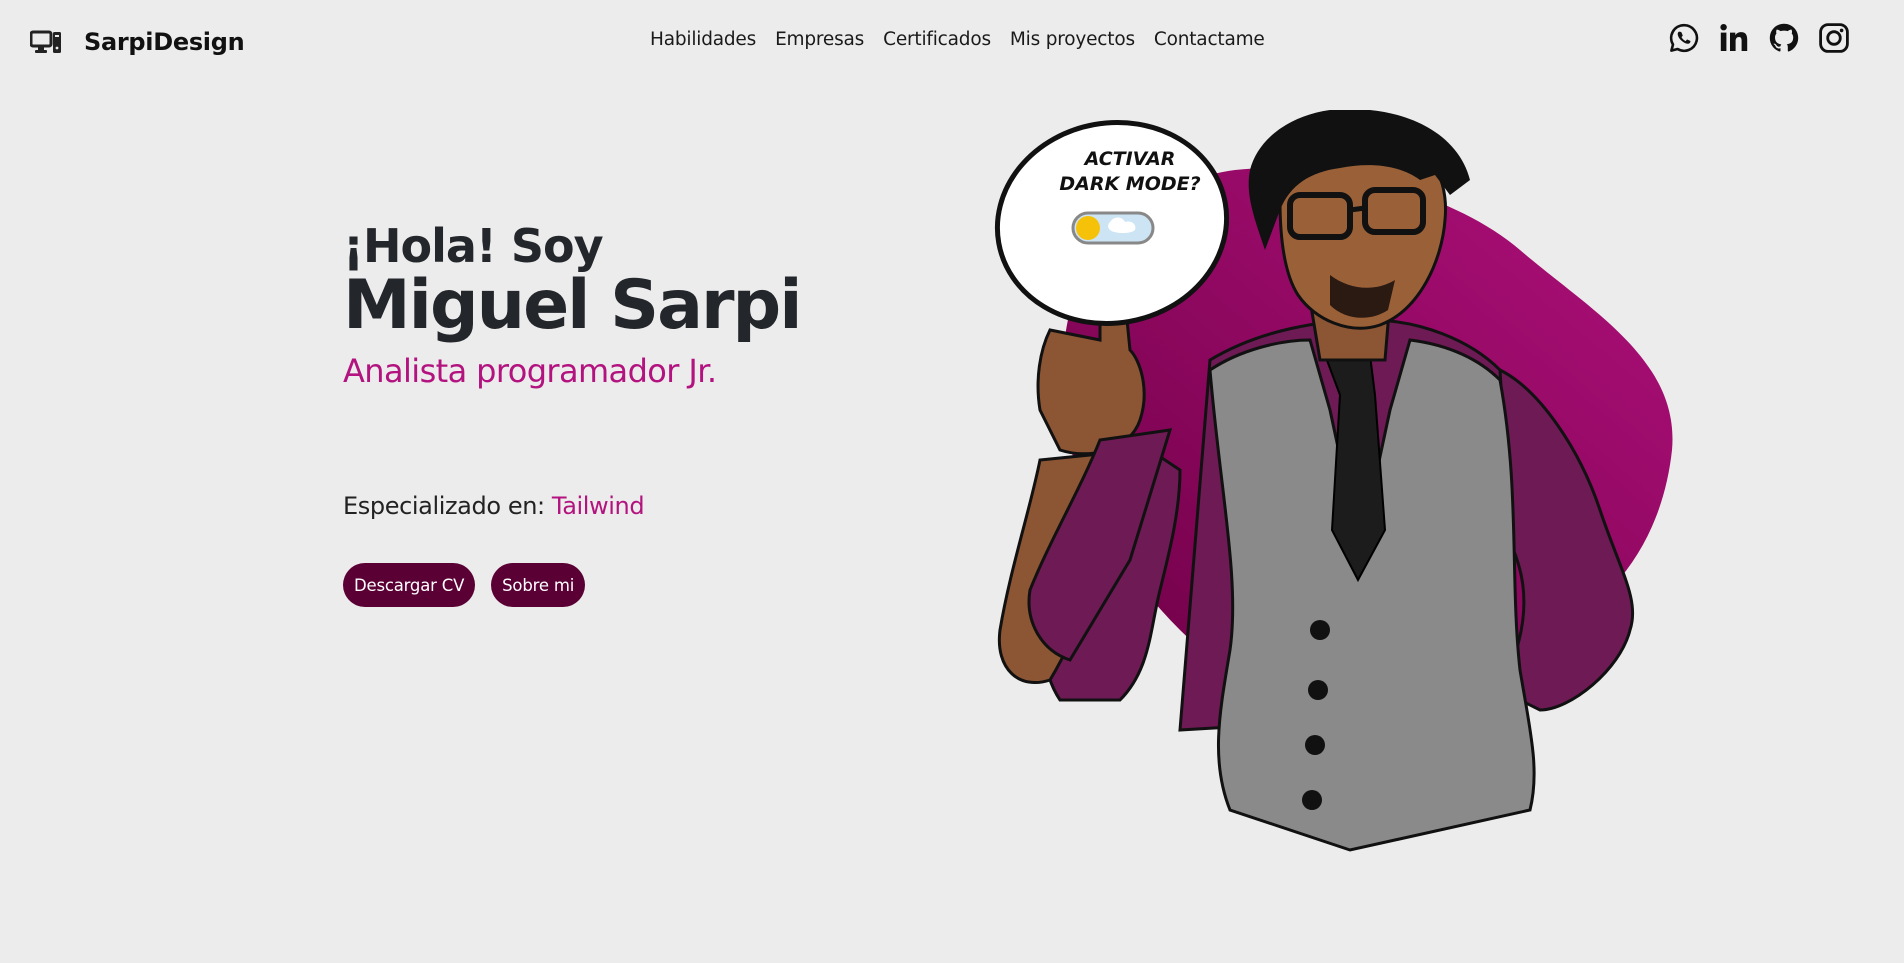 The width and height of the screenshot is (1904, 963). I want to click on instagram-link, so click(1834, 38).